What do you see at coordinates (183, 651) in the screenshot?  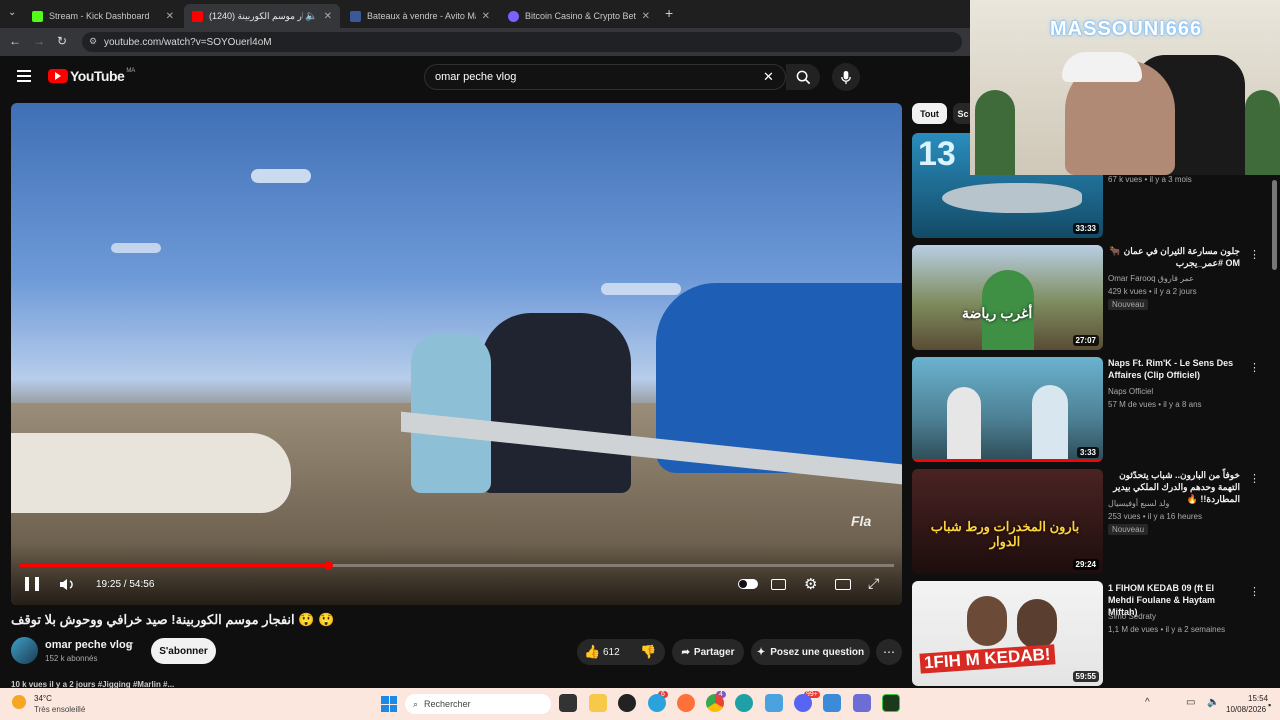 I see `subscribe-button: S'abonner` at bounding box center [183, 651].